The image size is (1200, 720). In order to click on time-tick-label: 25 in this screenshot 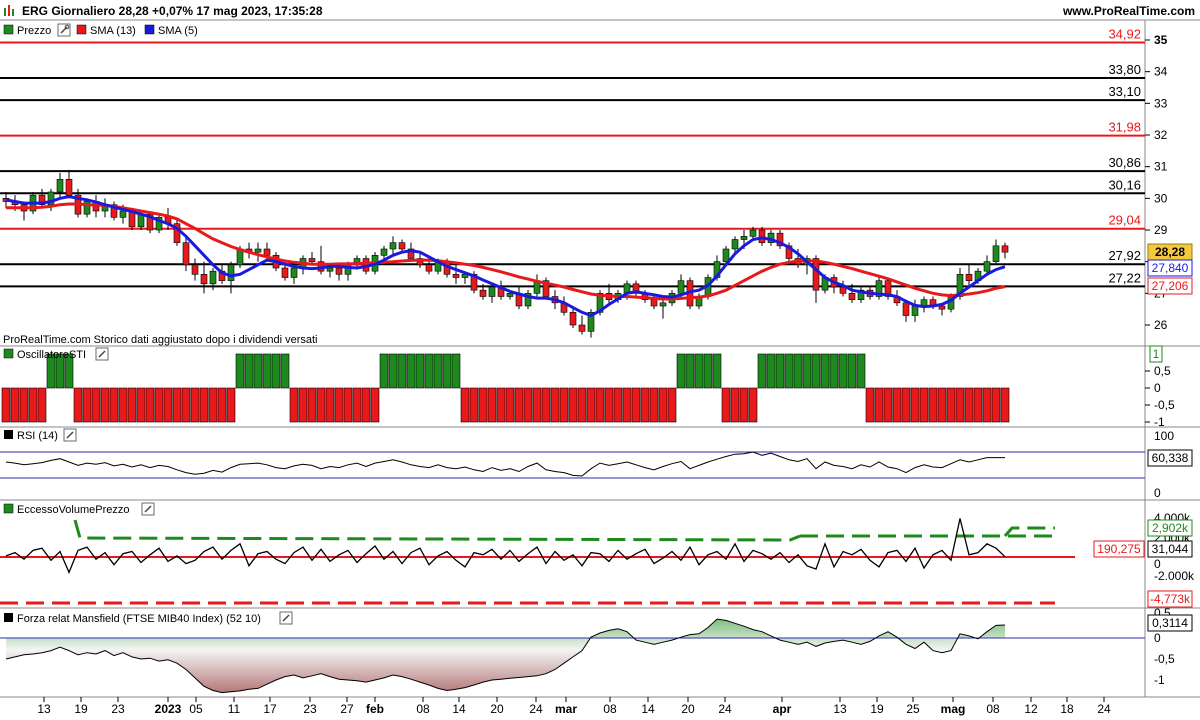, I will do `click(913, 709)`.